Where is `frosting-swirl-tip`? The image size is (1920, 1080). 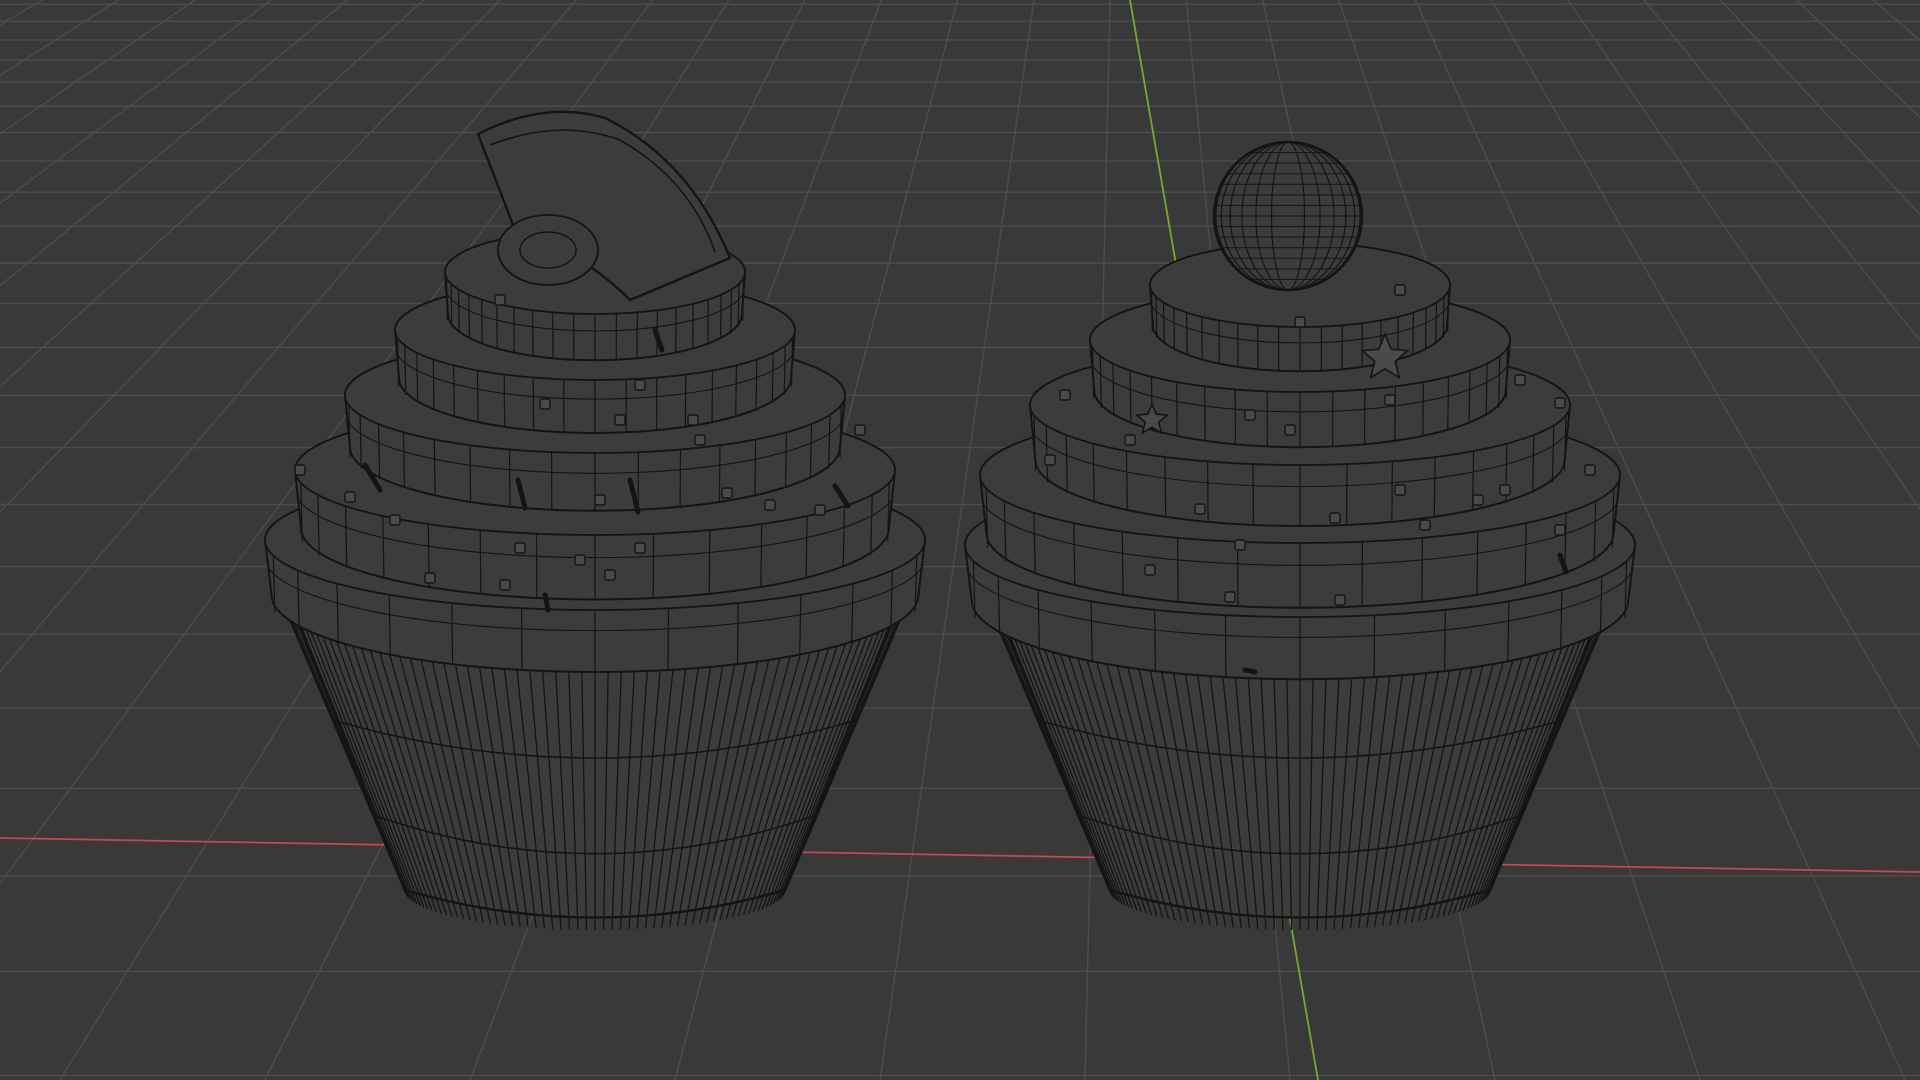 frosting-swirl-tip is located at coordinates (548, 250).